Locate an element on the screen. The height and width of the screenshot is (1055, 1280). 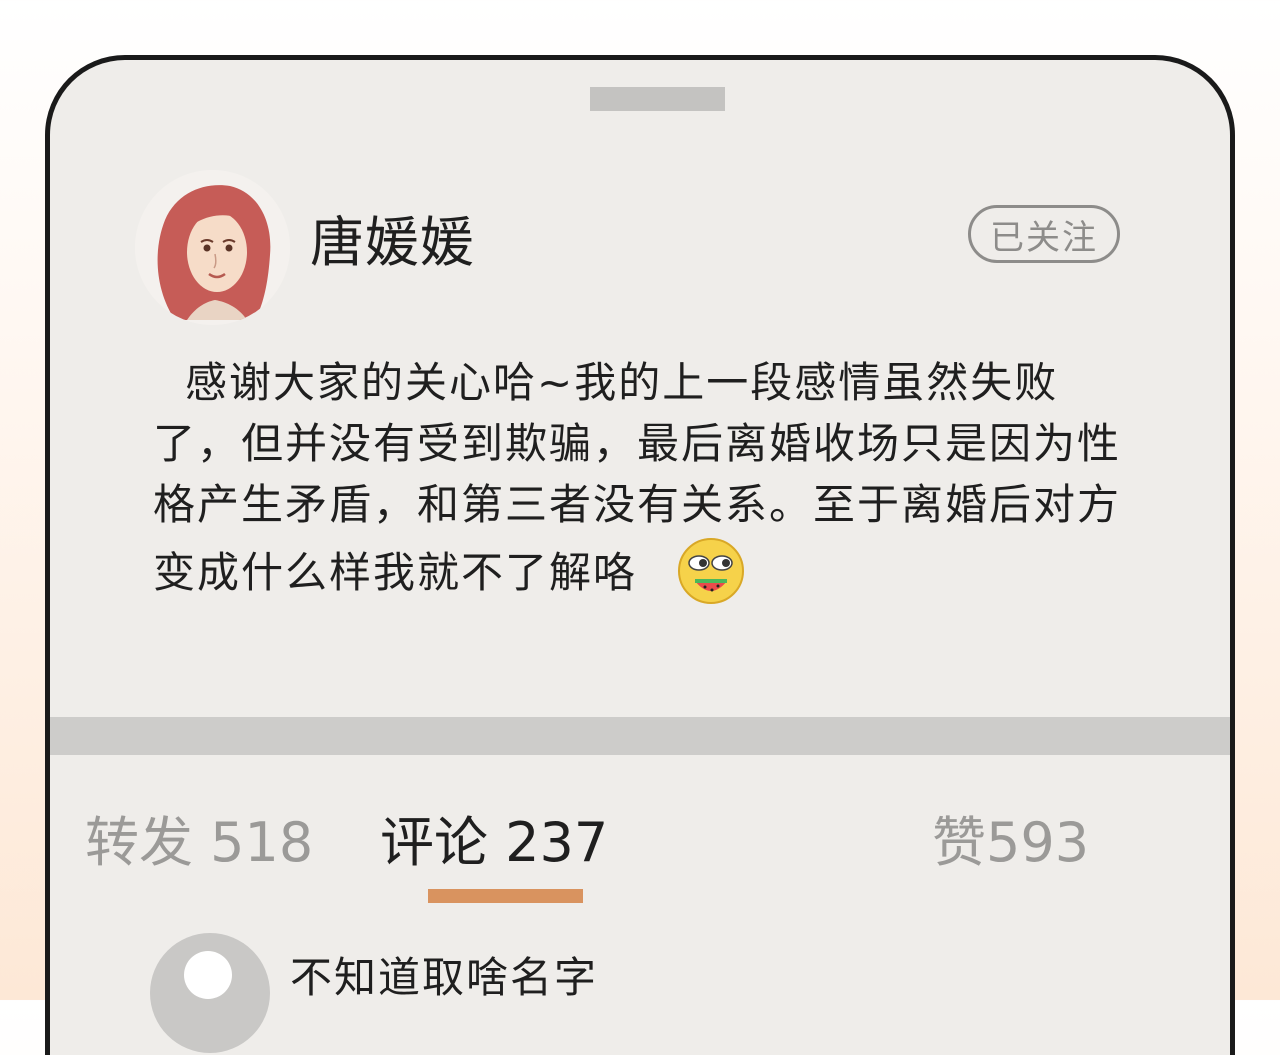
default-avatar-icon is located at coordinates (208, 975).